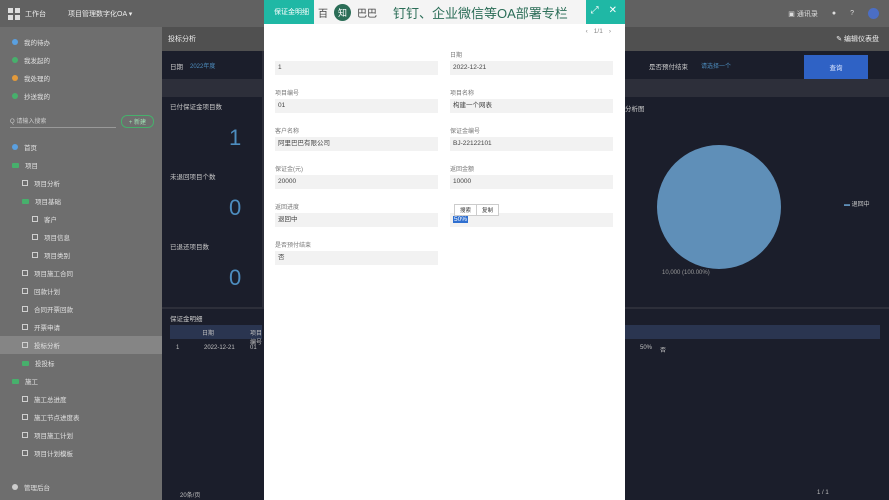  What do you see at coordinates (178, 348) in the screenshot?
I see `row-index: 1` at bounding box center [178, 348].